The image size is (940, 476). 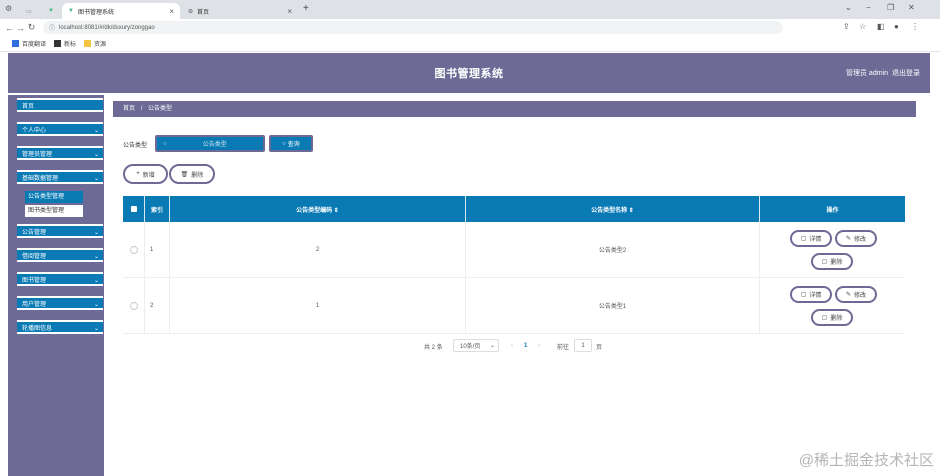 What do you see at coordinates (470, 44) in the screenshot?
I see `bookmarks-bar: 百度翻译 新标 资源` at bounding box center [470, 44].